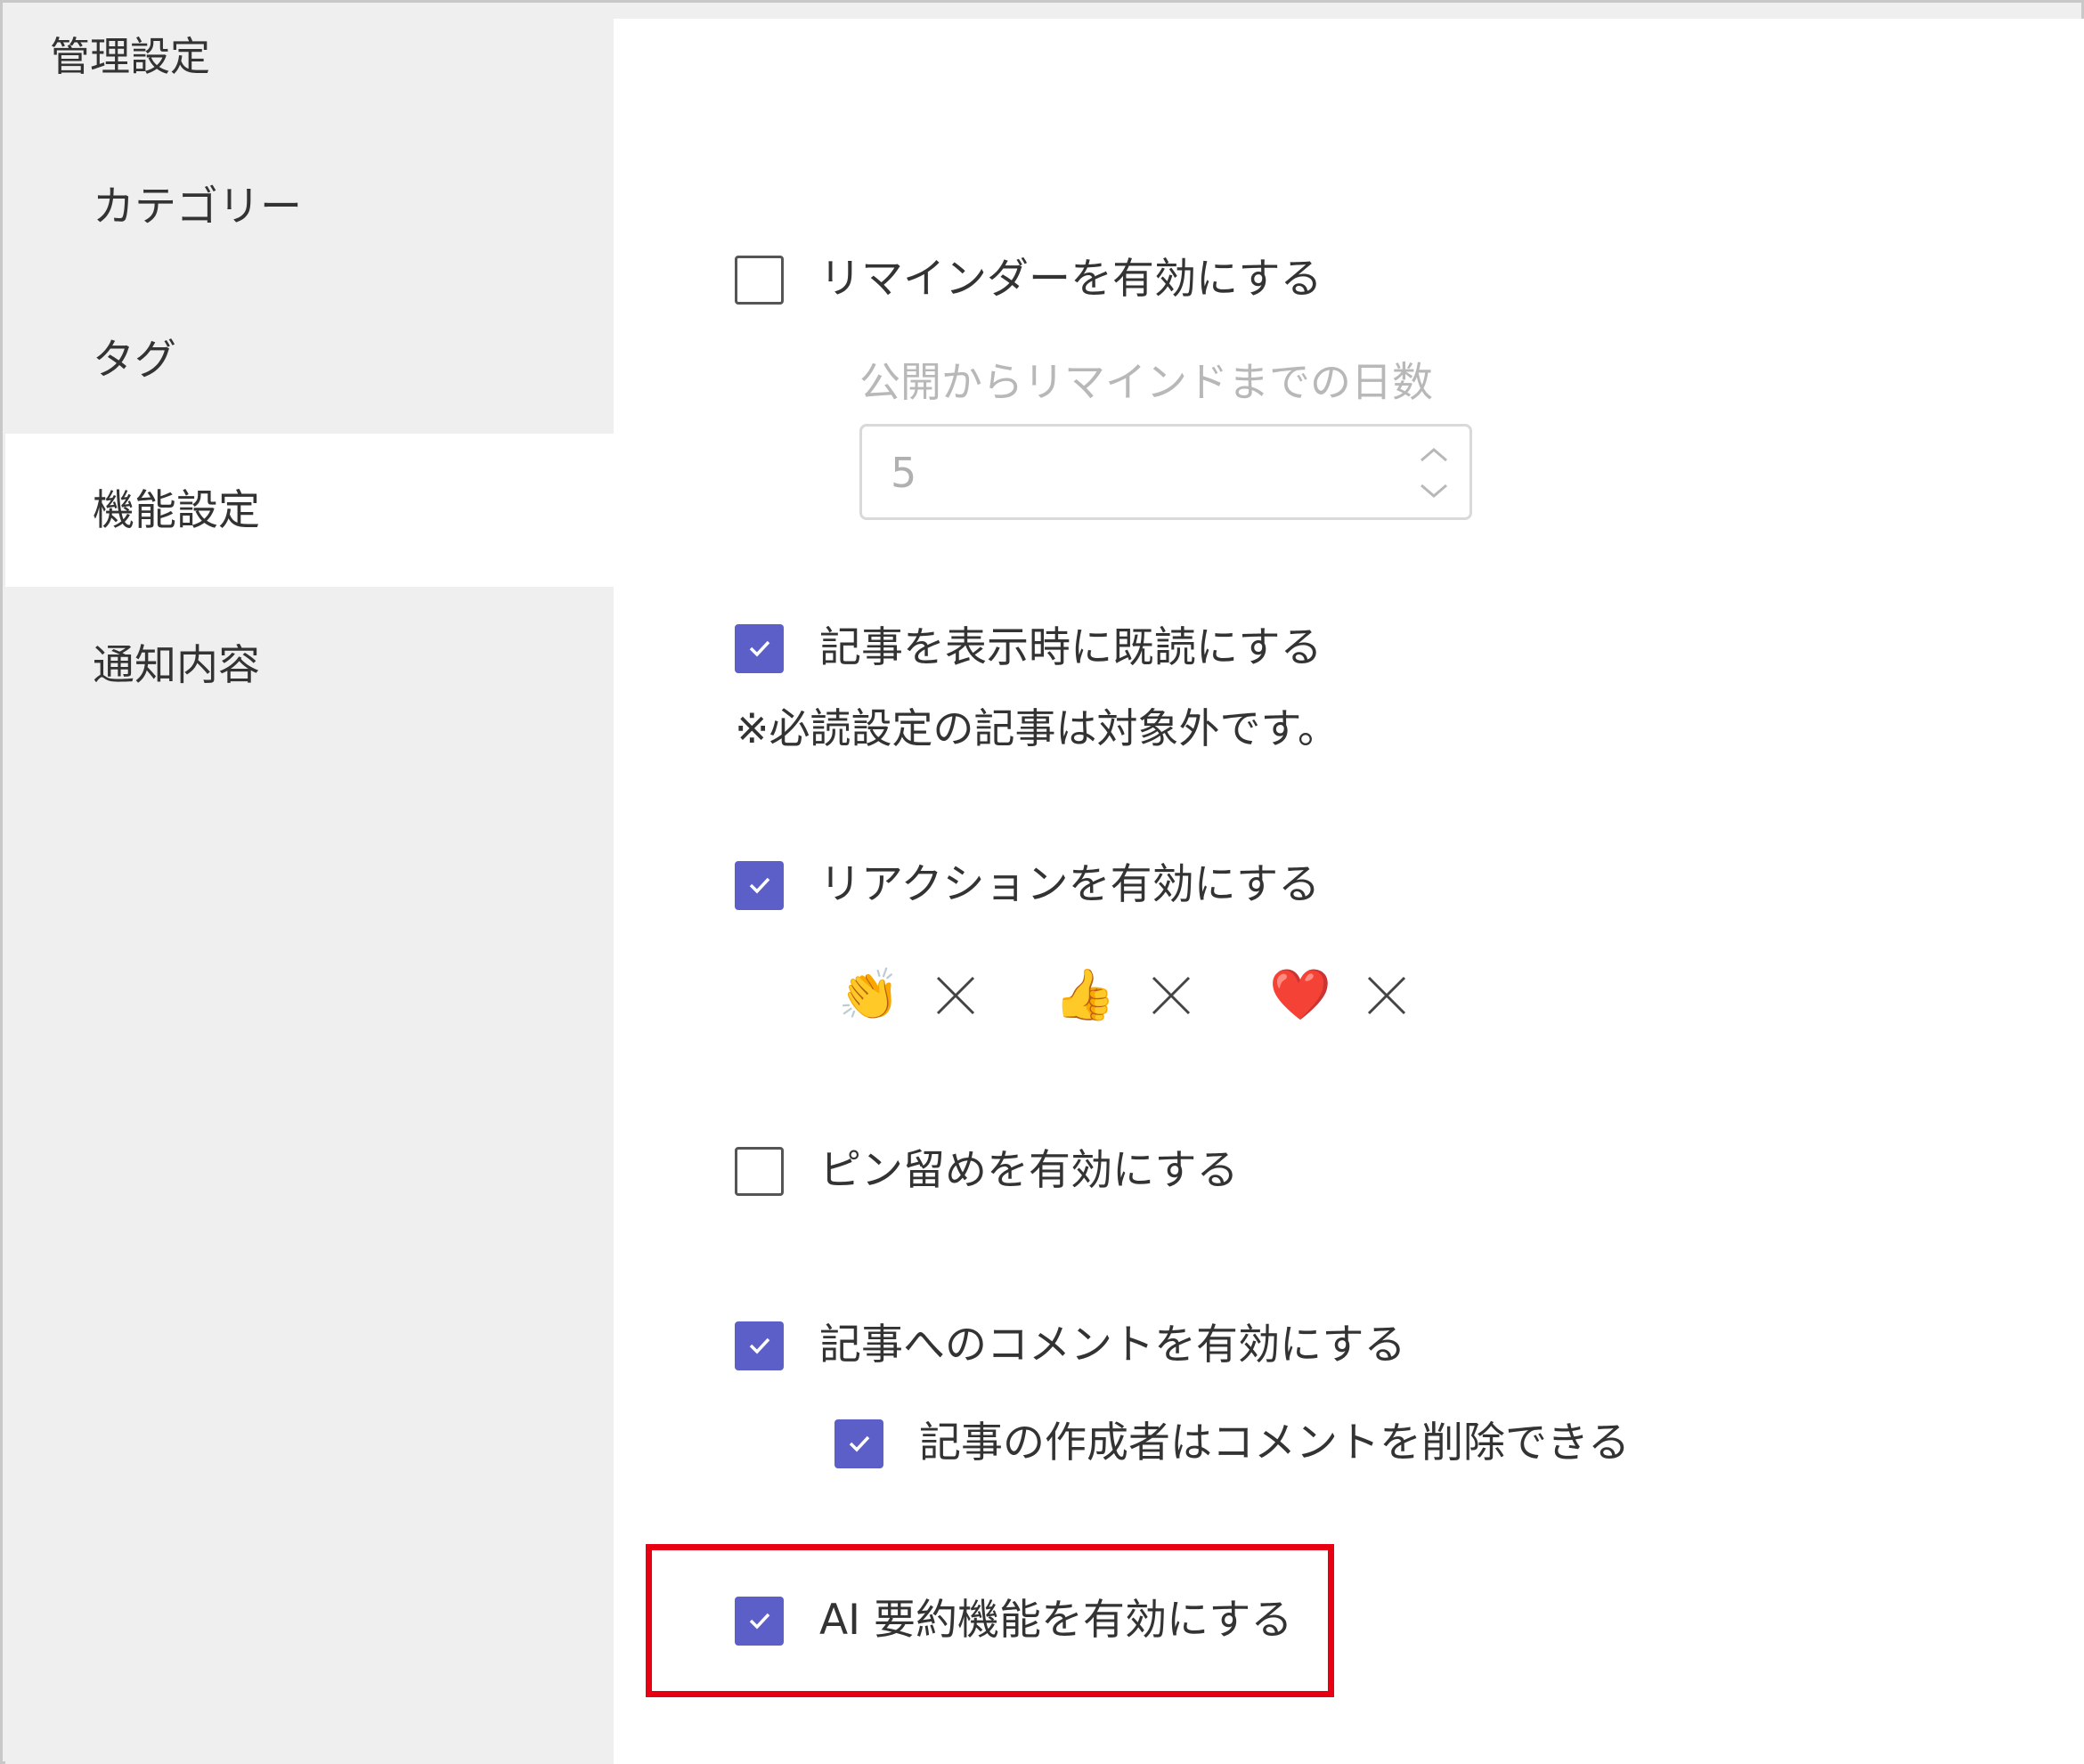 The image size is (2084, 1764). What do you see at coordinates (309, 665) in the screenshot?
I see `sidebar-item-notification: 通知内容` at bounding box center [309, 665].